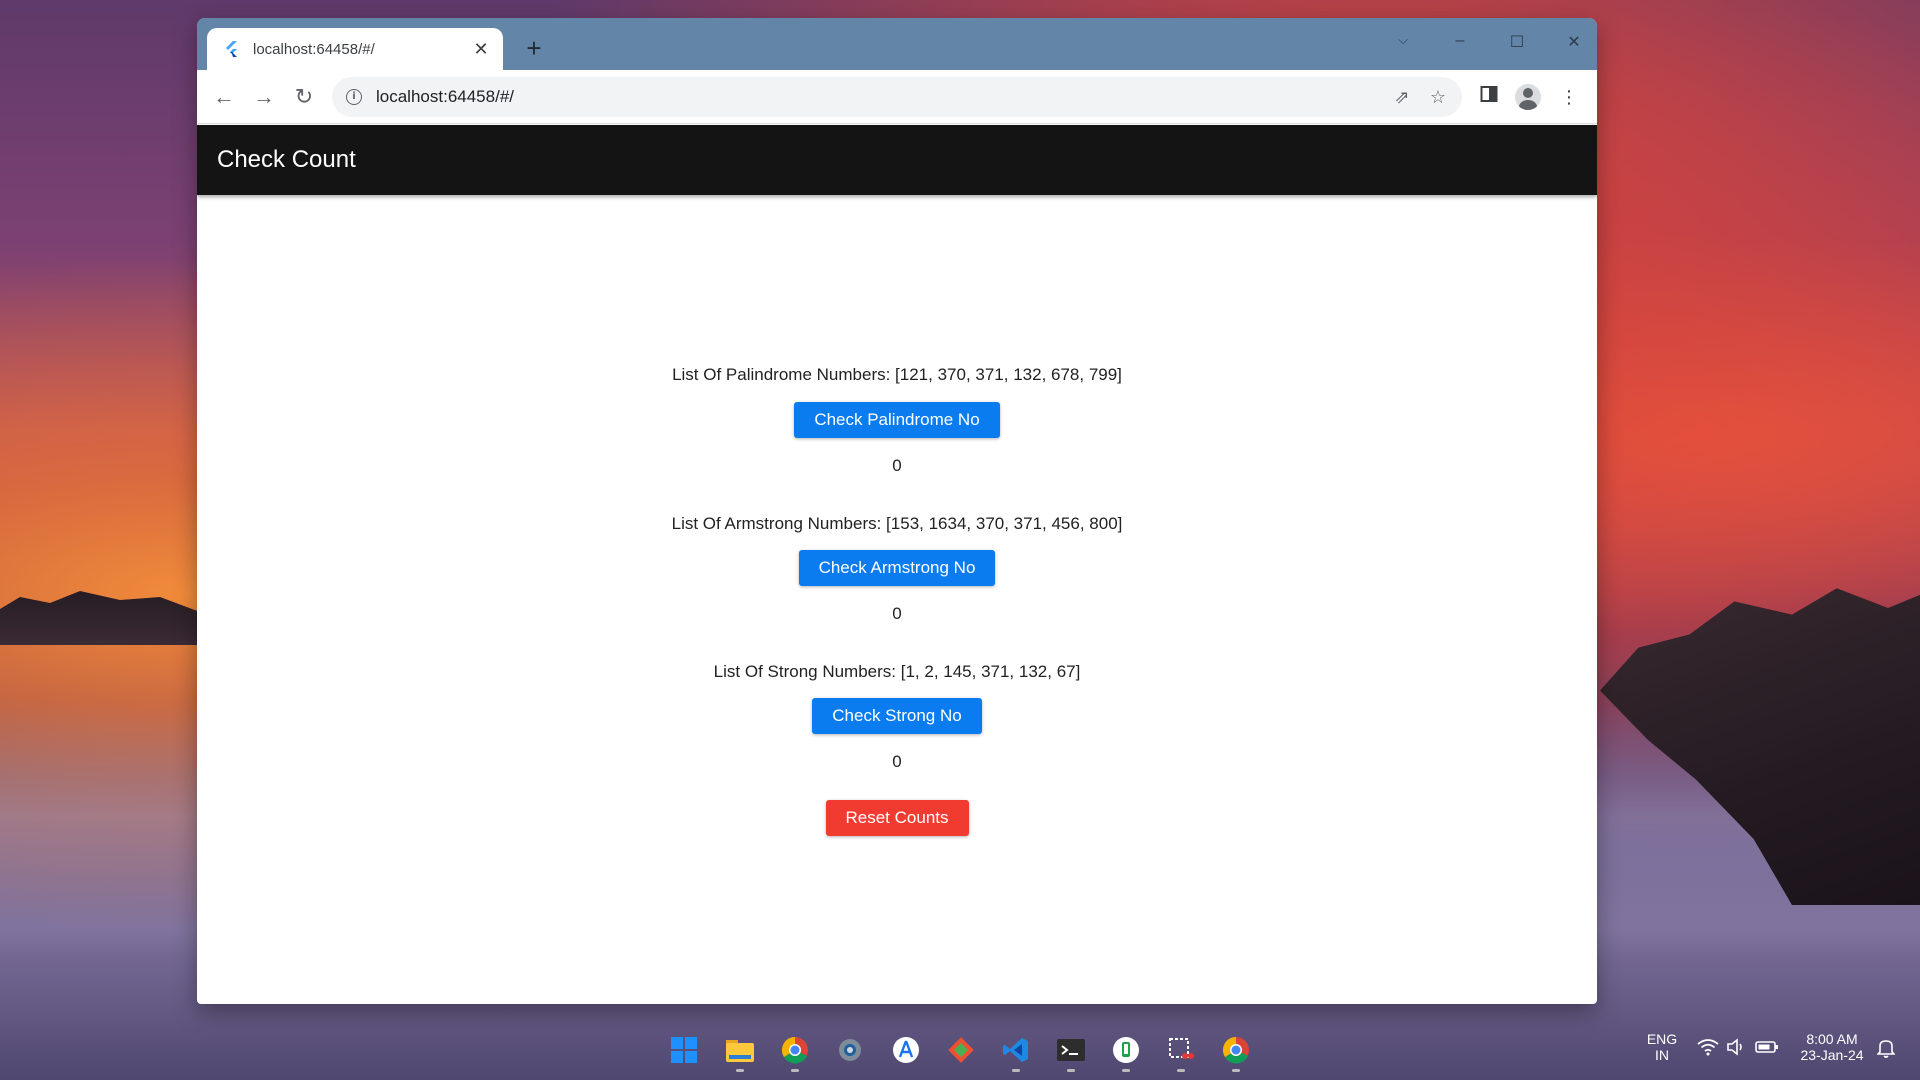 Image resolution: width=1920 pixels, height=1080 pixels. I want to click on share-icon: ⇗, so click(1402, 97).